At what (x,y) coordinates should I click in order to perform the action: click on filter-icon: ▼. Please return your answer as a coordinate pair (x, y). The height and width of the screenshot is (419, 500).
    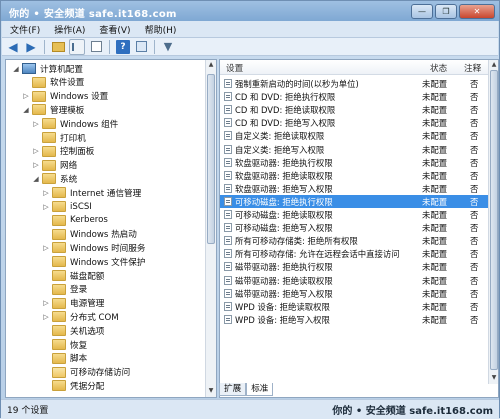
    Looking at the image, I should click on (168, 47).